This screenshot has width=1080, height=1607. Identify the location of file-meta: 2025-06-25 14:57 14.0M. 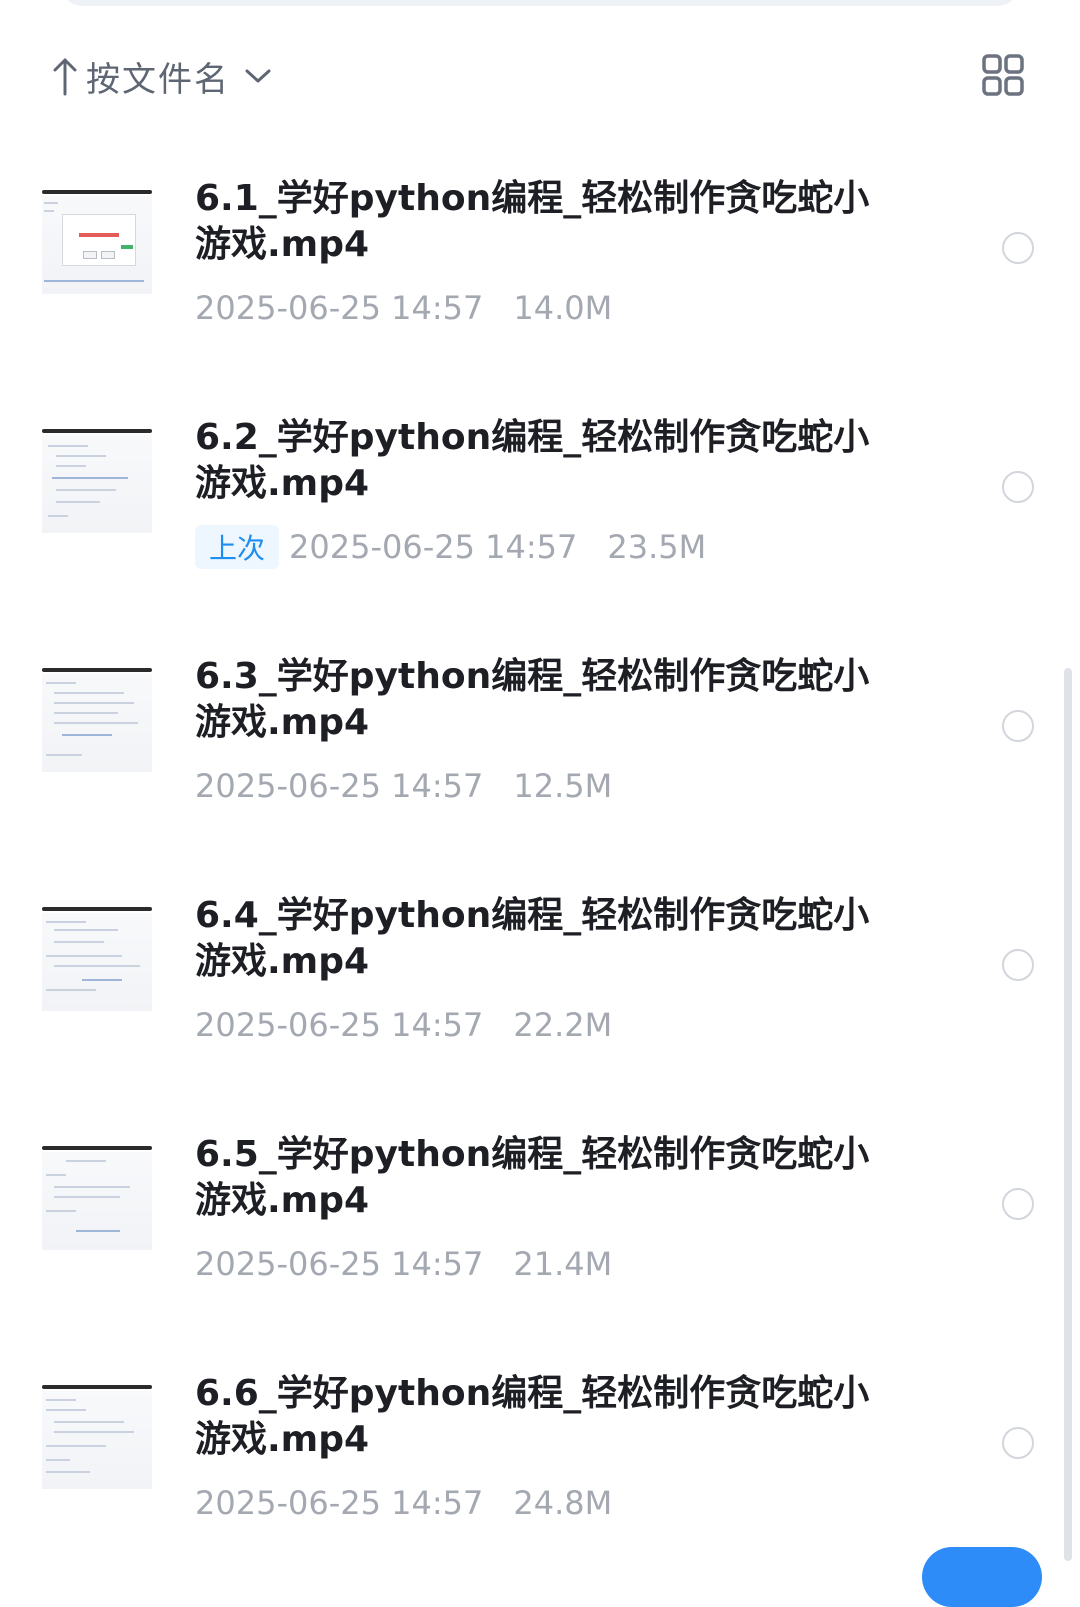
(403, 308).